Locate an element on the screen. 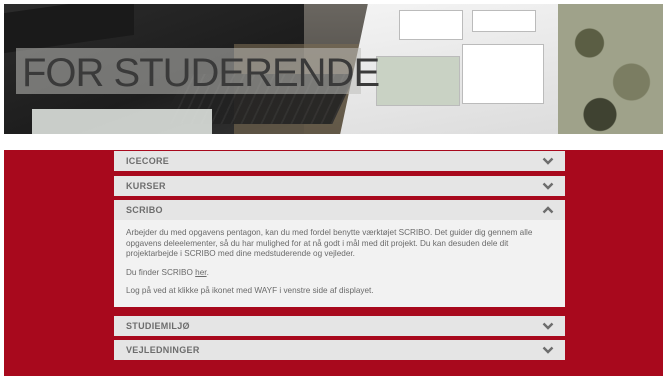 The height and width of the screenshot is (380, 667). accordion-header-kurser: KURSER is located at coordinates (339, 186).